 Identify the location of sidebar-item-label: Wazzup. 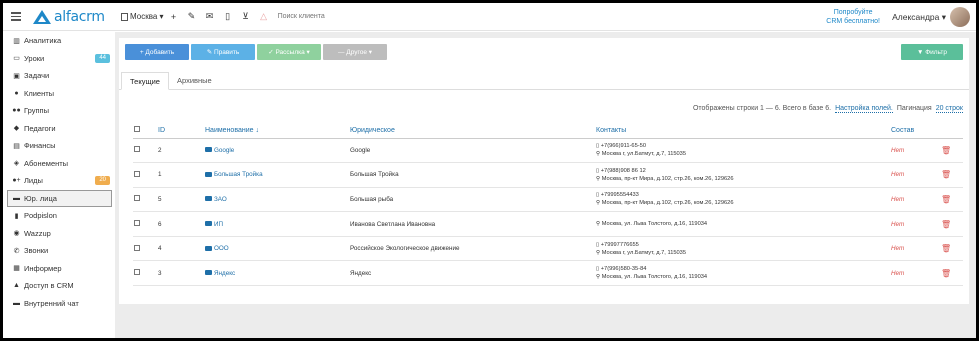
(37, 233).